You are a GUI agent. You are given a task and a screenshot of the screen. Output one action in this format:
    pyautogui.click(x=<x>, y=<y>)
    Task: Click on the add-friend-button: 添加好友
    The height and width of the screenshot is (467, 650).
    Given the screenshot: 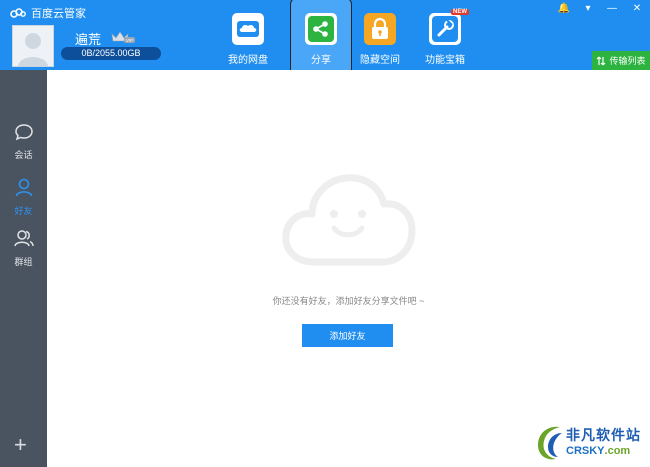 What is the action you would take?
    pyautogui.click(x=347, y=335)
    